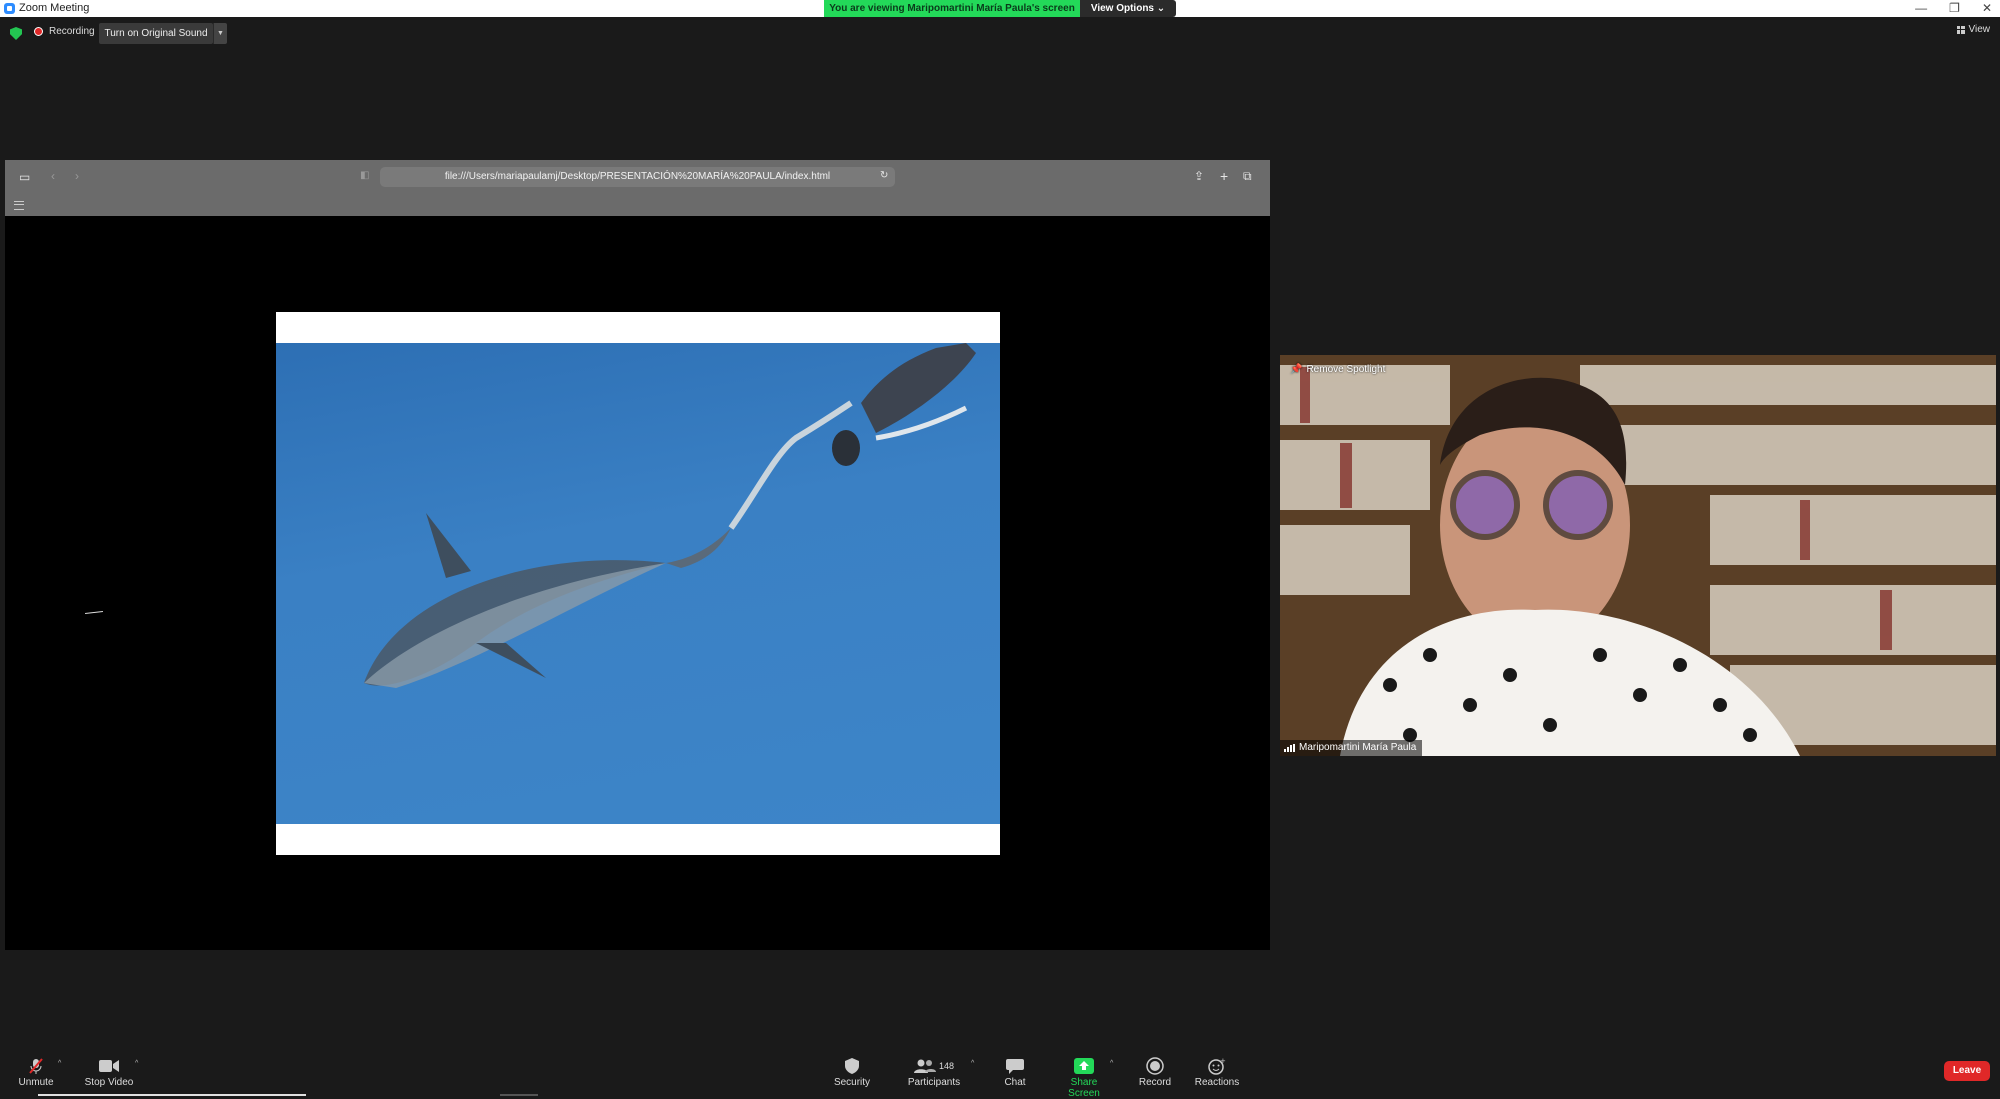 The height and width of the screenshot is (1099, 2000). I want to click on reader-icon: ◧, so click(365, 175).